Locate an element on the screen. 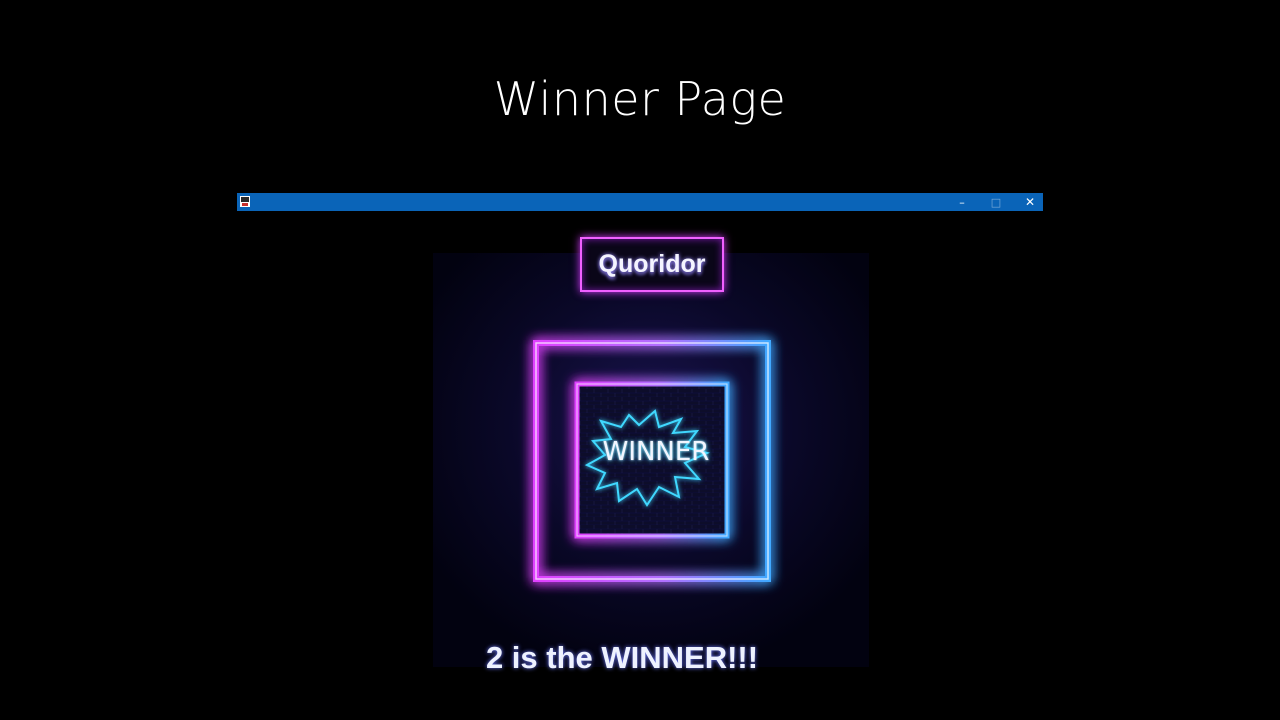 This screenshot has width=1280, height=720. minimize-button: – is located at coordinates (962, 202).